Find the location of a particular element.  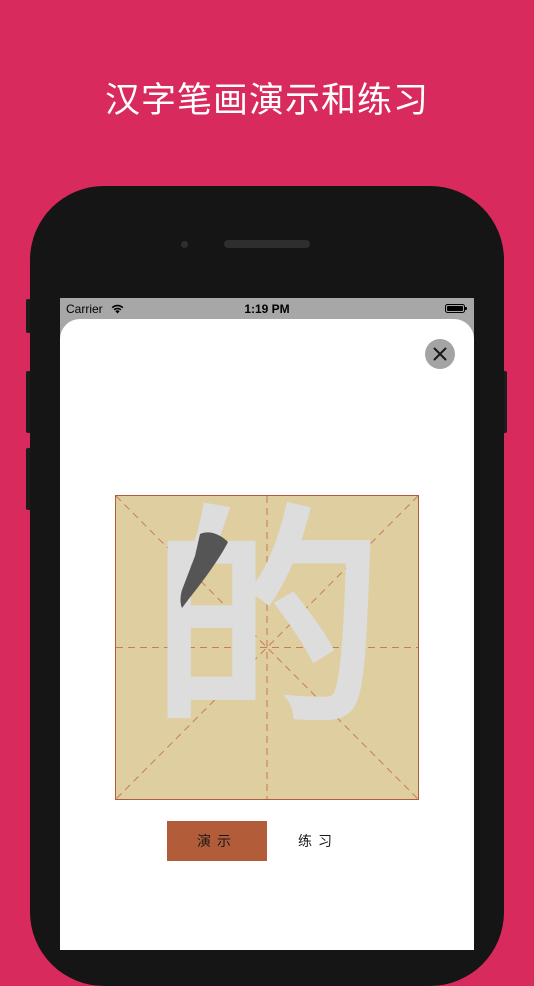

promo-headline: 汉字笔画演示和练习 is located at coordinates (266, 101).